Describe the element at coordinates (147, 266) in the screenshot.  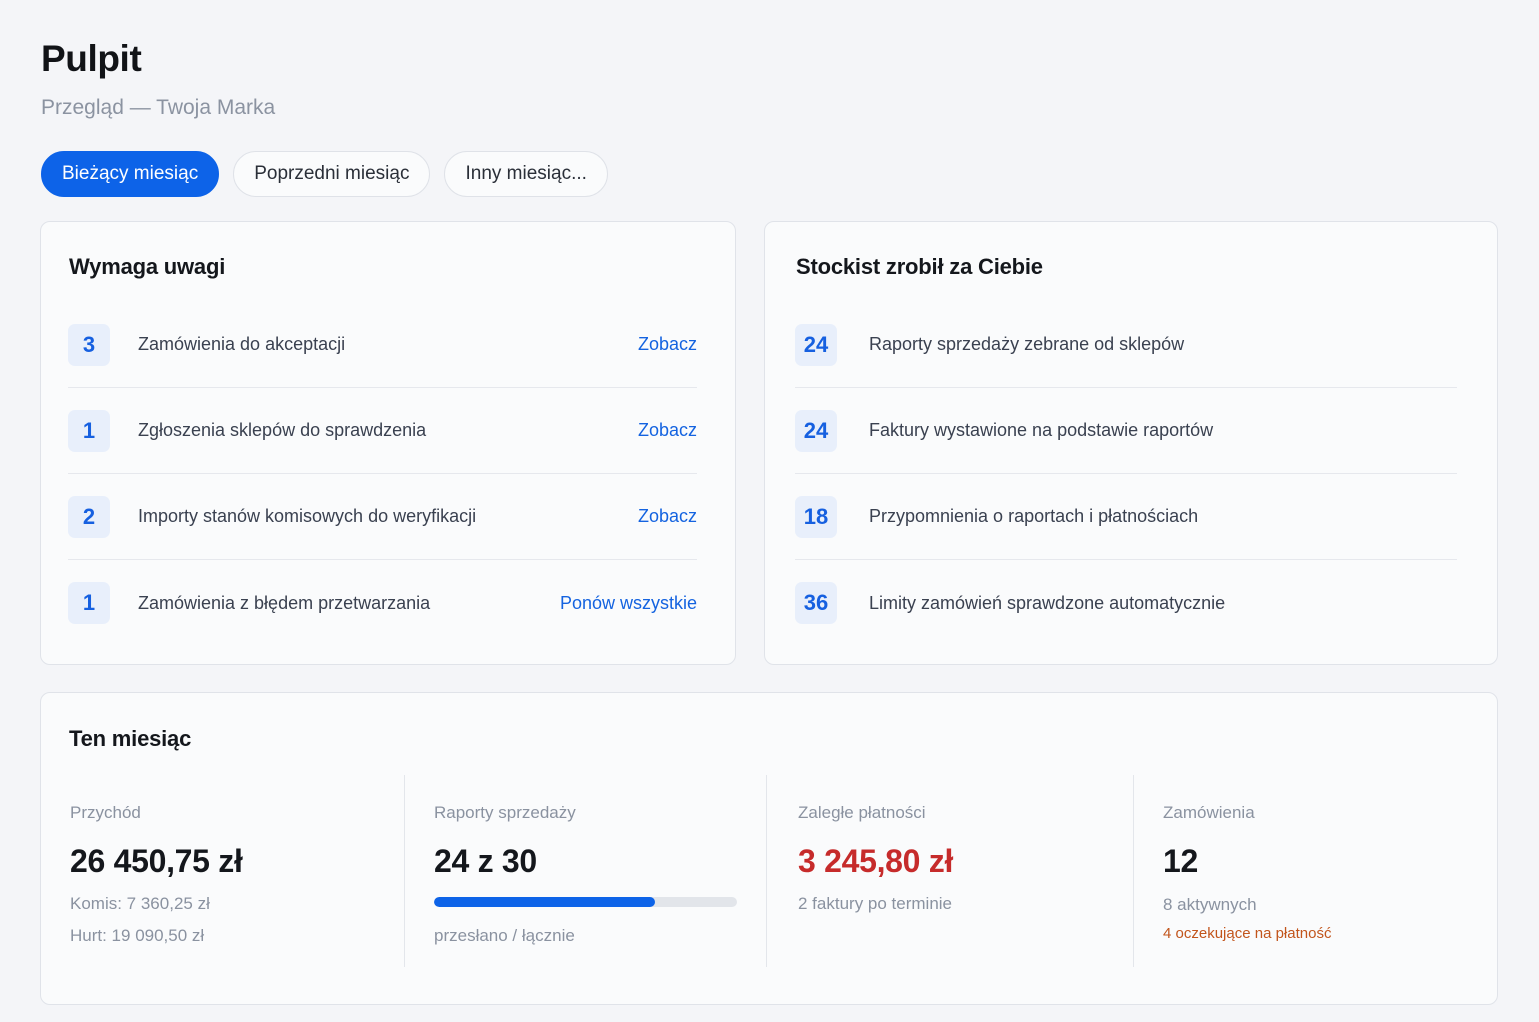
I see `attention-title: Wymaga uwagi` at that location.